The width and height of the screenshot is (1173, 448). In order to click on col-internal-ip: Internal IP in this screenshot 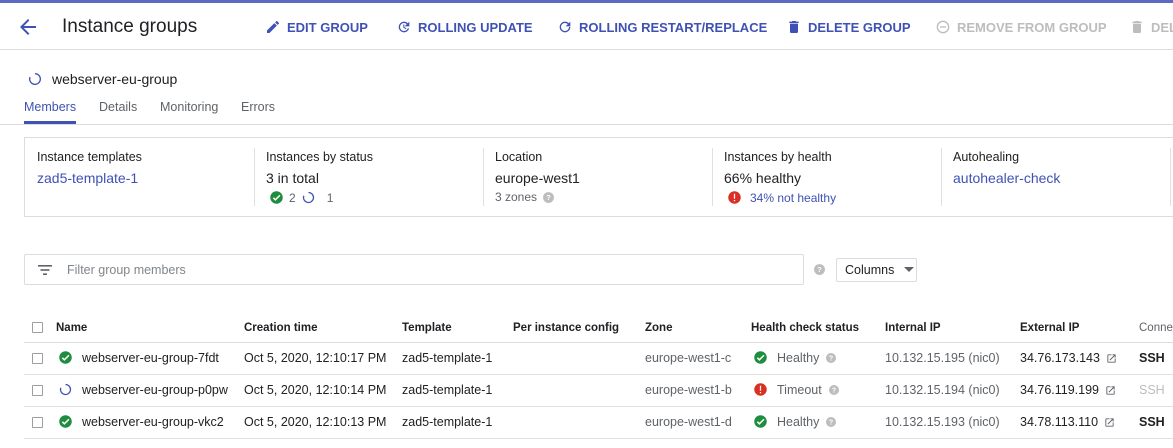, I will do `click(913, 328)`.